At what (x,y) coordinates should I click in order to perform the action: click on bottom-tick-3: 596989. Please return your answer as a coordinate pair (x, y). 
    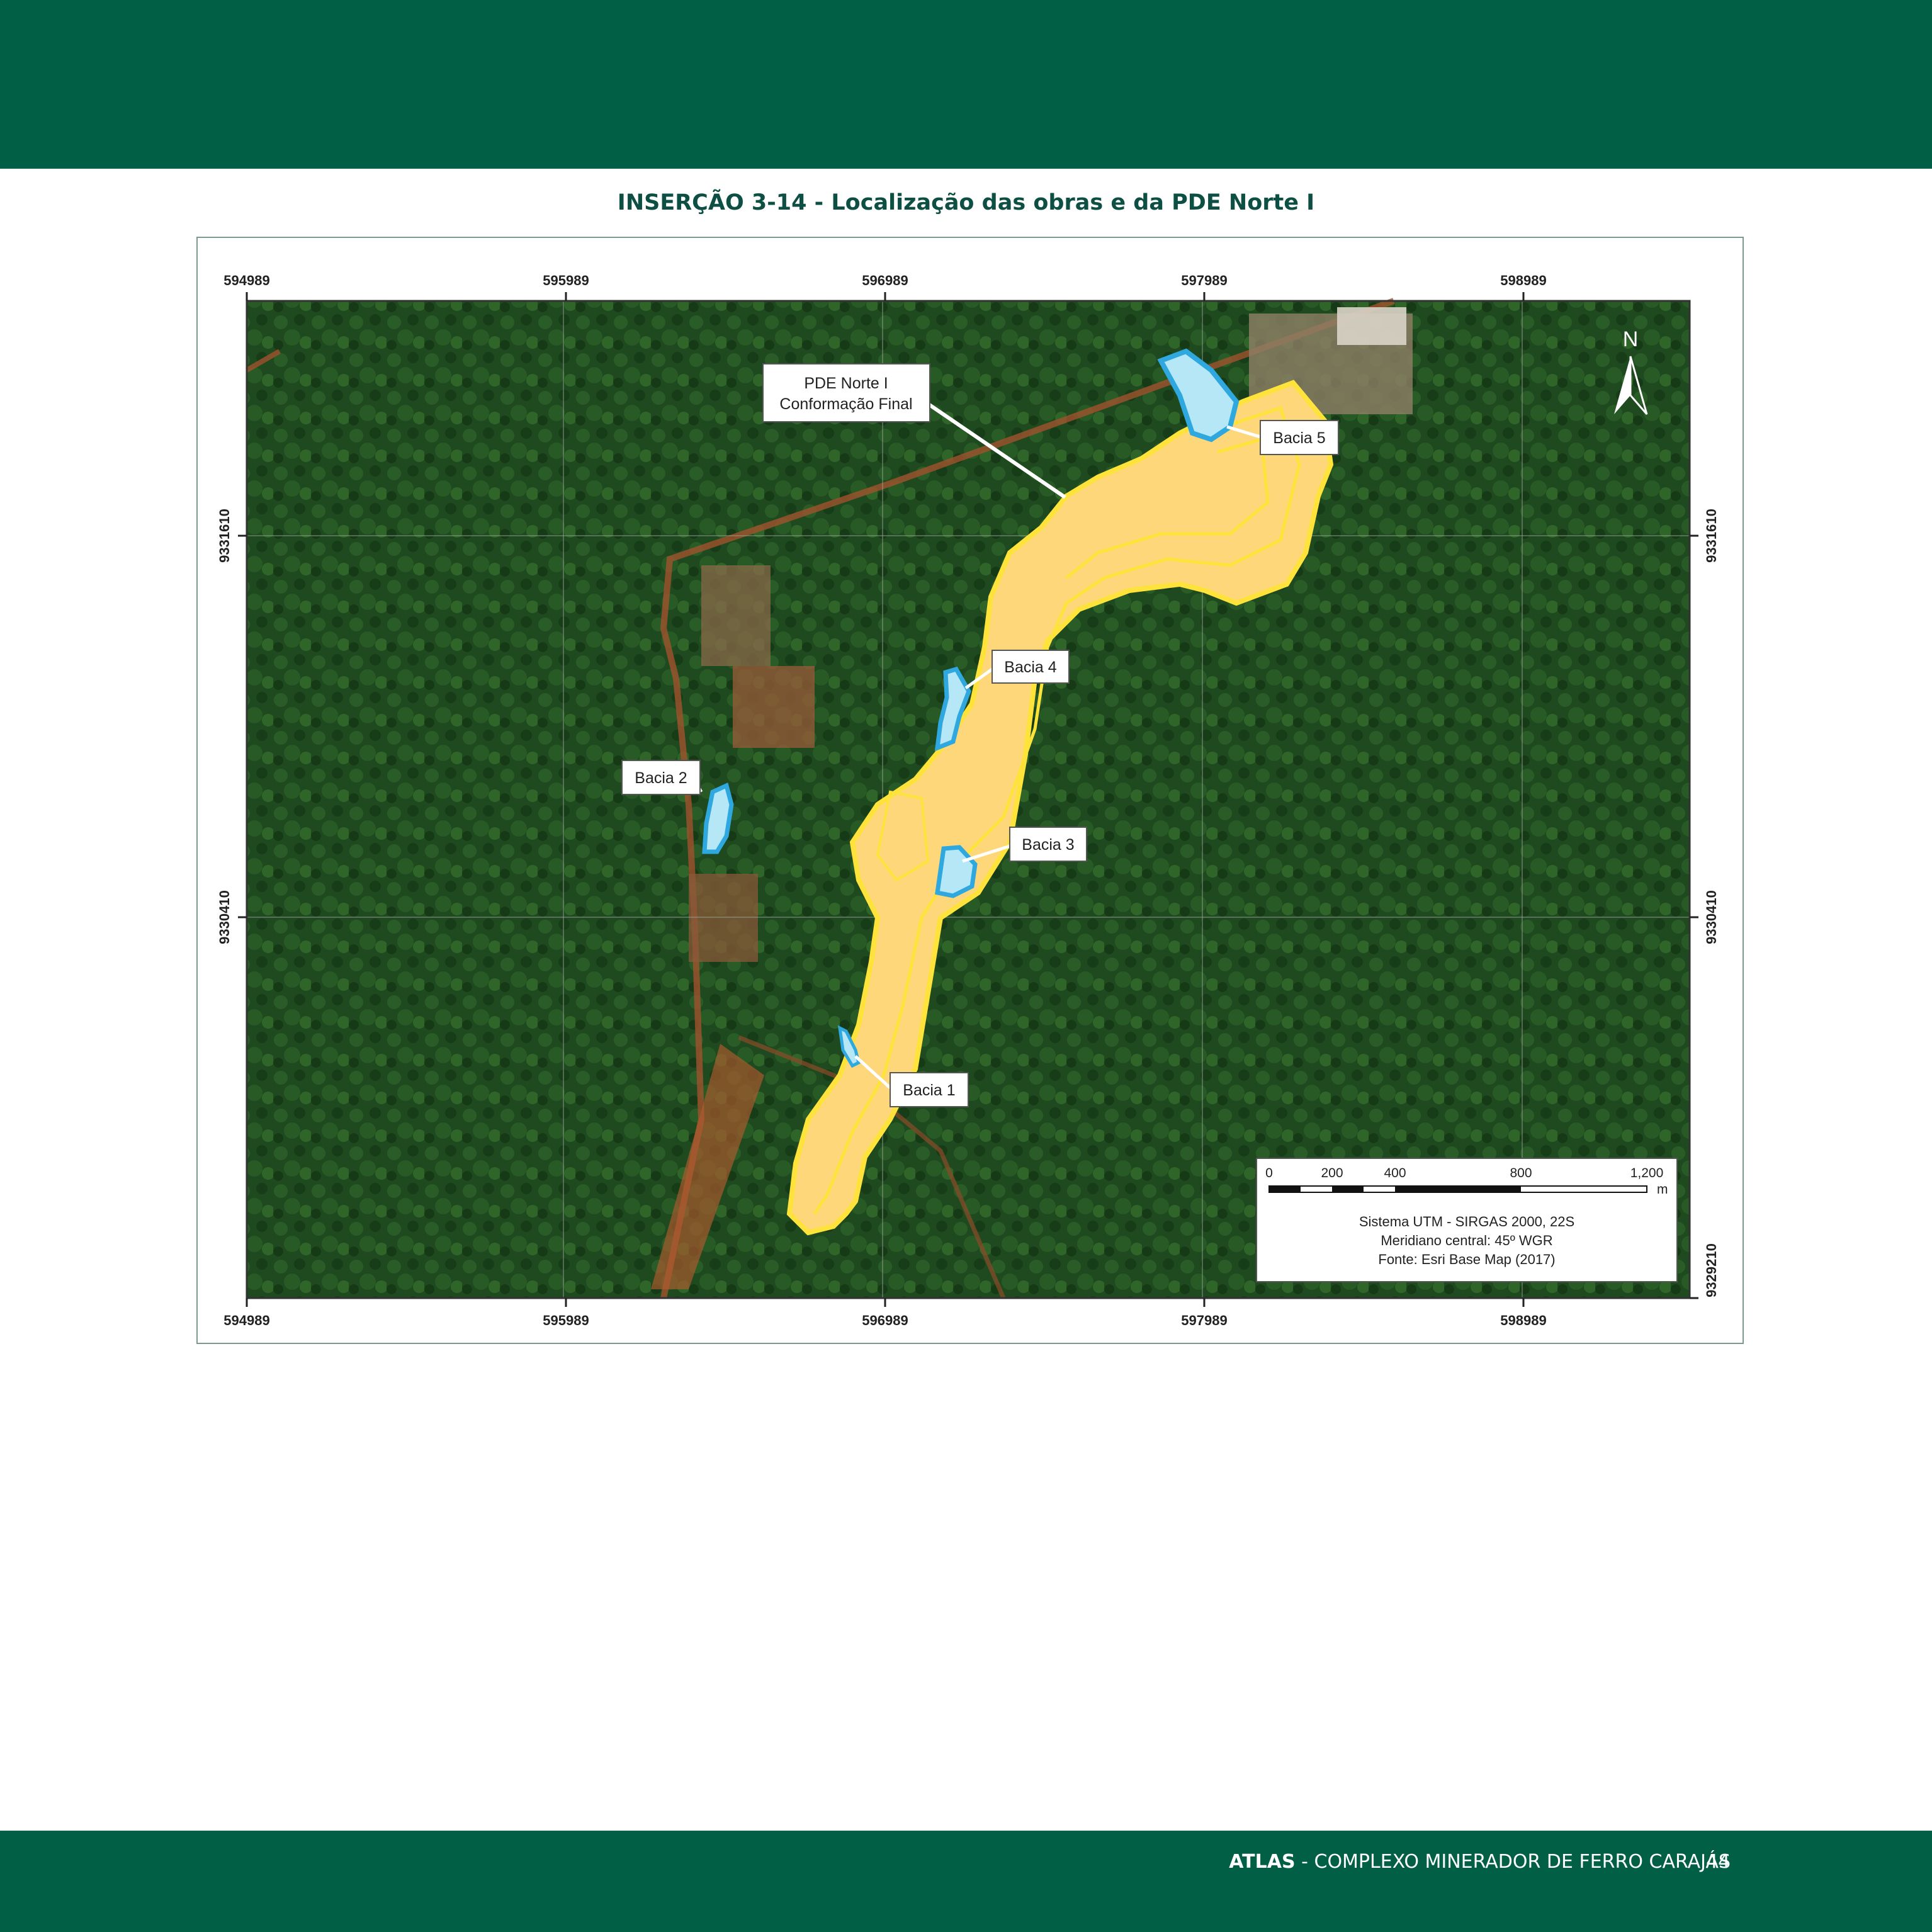
    Looking at the image, I should click on (885, 1320).